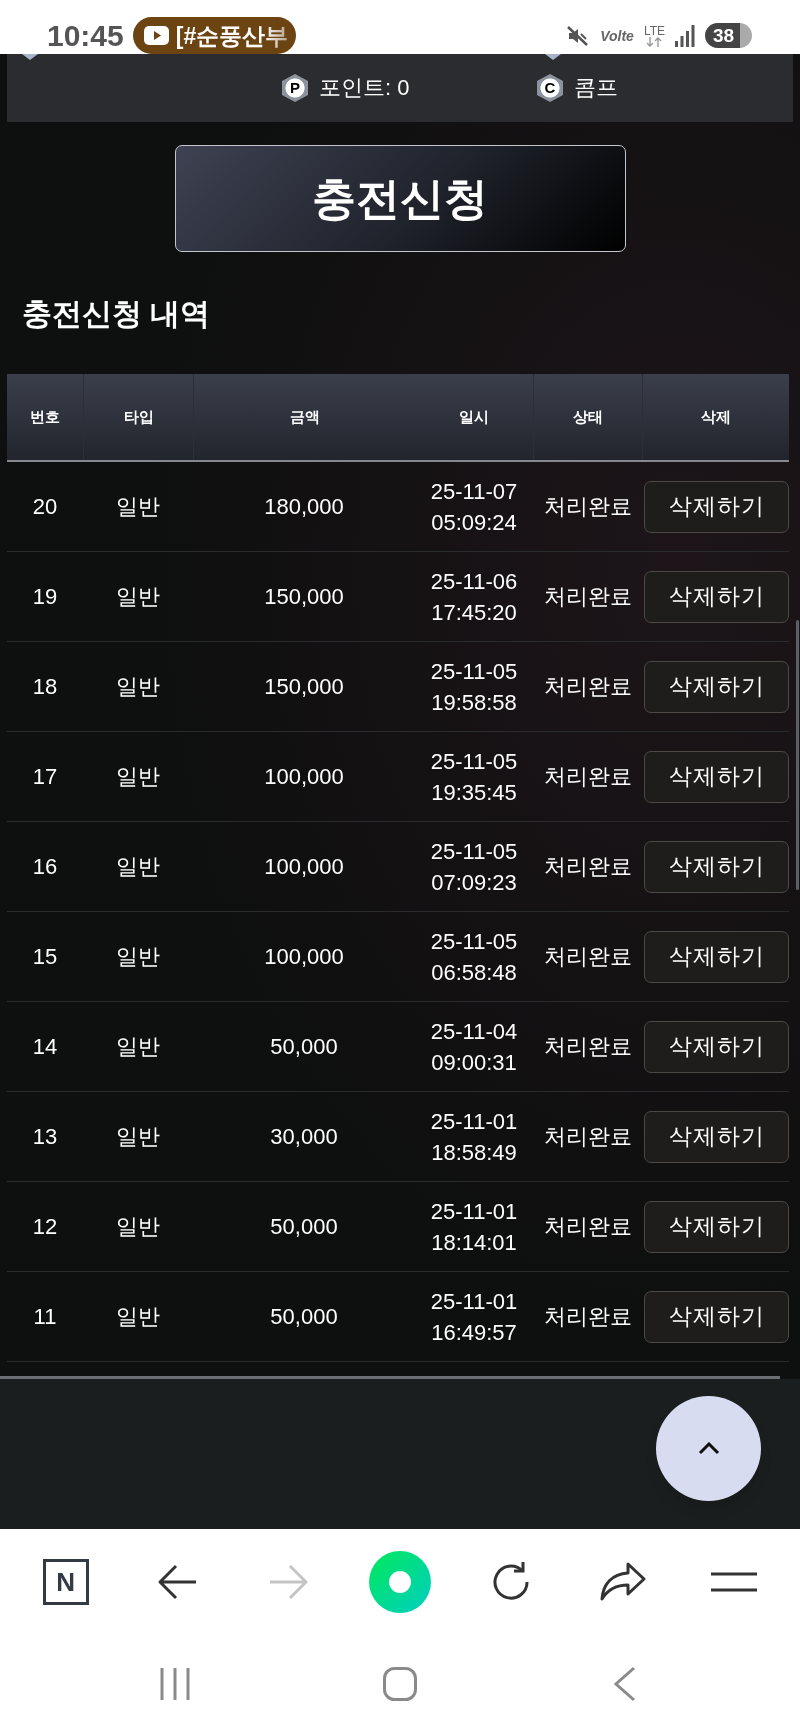 The image size is (800, 1733). I want to click on table-cell: 16, so click(45, 866).